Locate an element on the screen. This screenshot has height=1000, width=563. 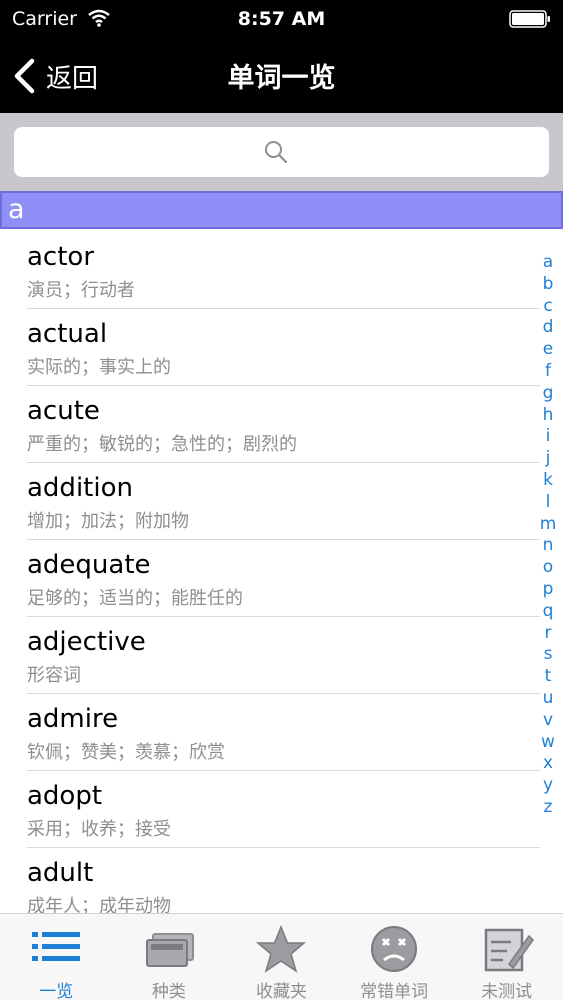
tab-favorites: 收藏夹 is located at coordinates (281, 957).